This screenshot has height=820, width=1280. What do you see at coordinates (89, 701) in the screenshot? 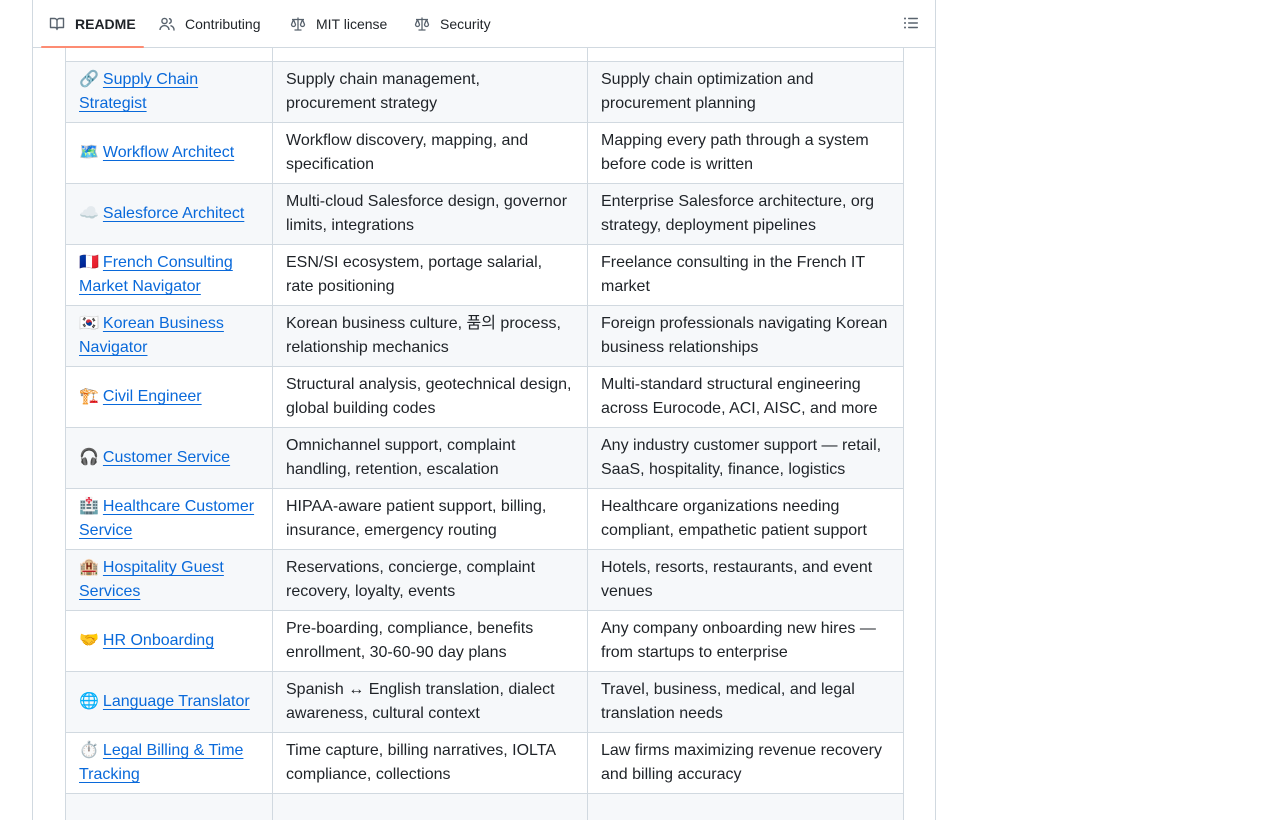
I see `agent-emoji-icon: 🌐` at bounding box center [89, 701].